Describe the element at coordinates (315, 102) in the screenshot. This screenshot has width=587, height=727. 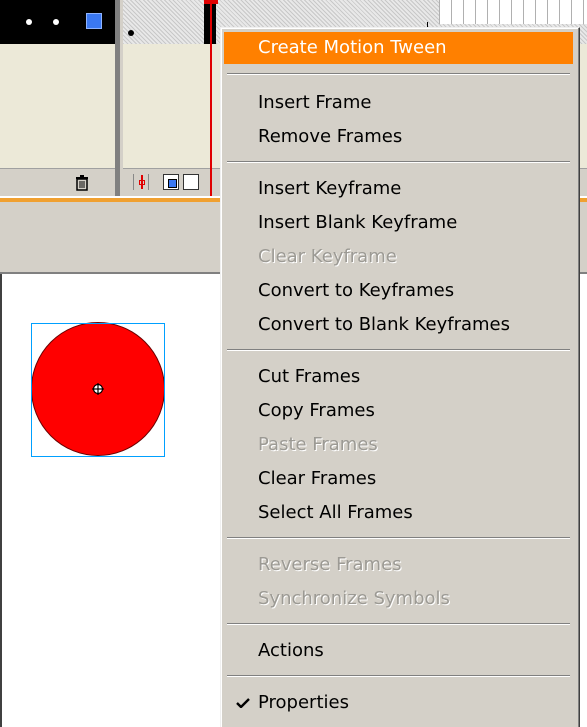
I see `menu-item-label: Insert Frame` at that location.